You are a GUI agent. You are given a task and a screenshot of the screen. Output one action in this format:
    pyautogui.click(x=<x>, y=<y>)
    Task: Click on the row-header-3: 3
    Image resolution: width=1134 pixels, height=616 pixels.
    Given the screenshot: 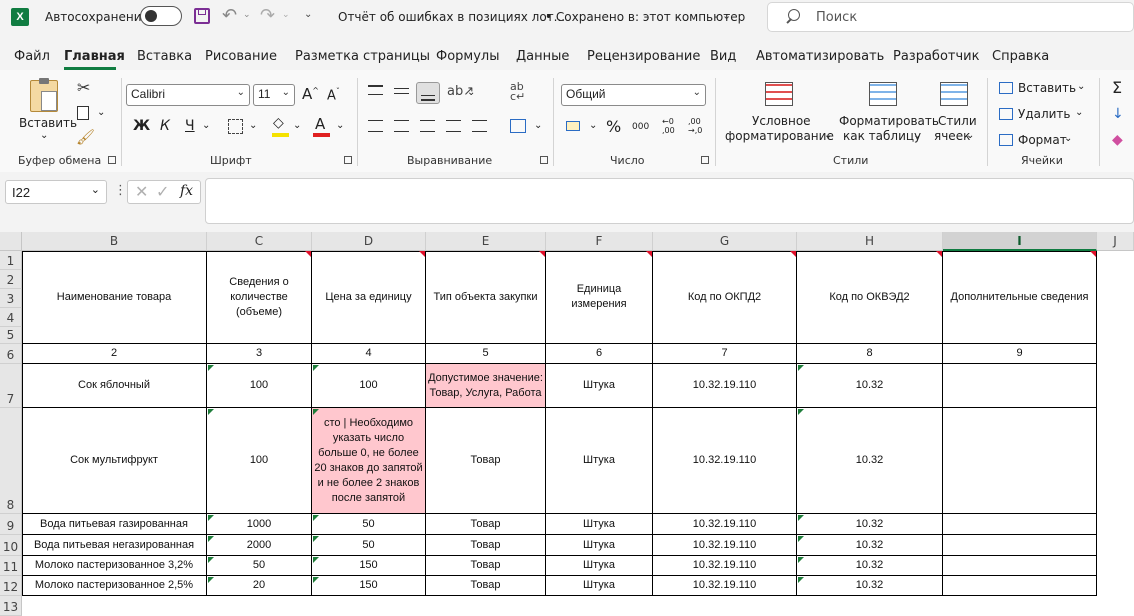 What is the action you would take?
    pyautogui.click(x=11, y=298)
    